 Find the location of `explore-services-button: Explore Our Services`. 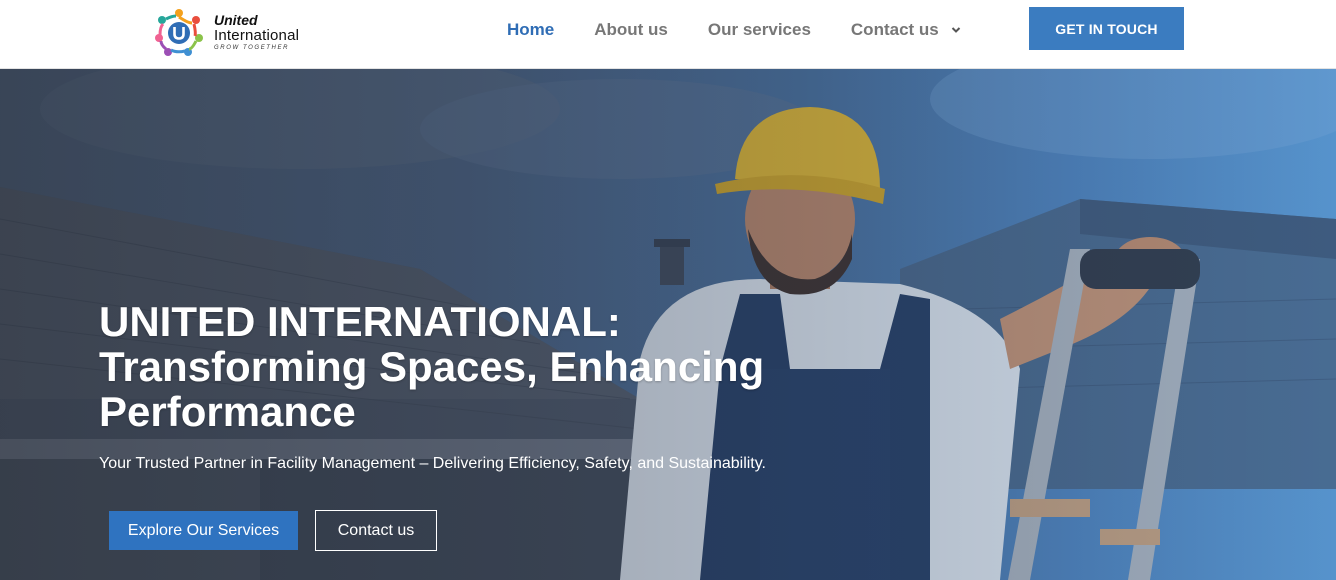

explore-services-button: Explore Our Services is located at coordinates (203, 530).